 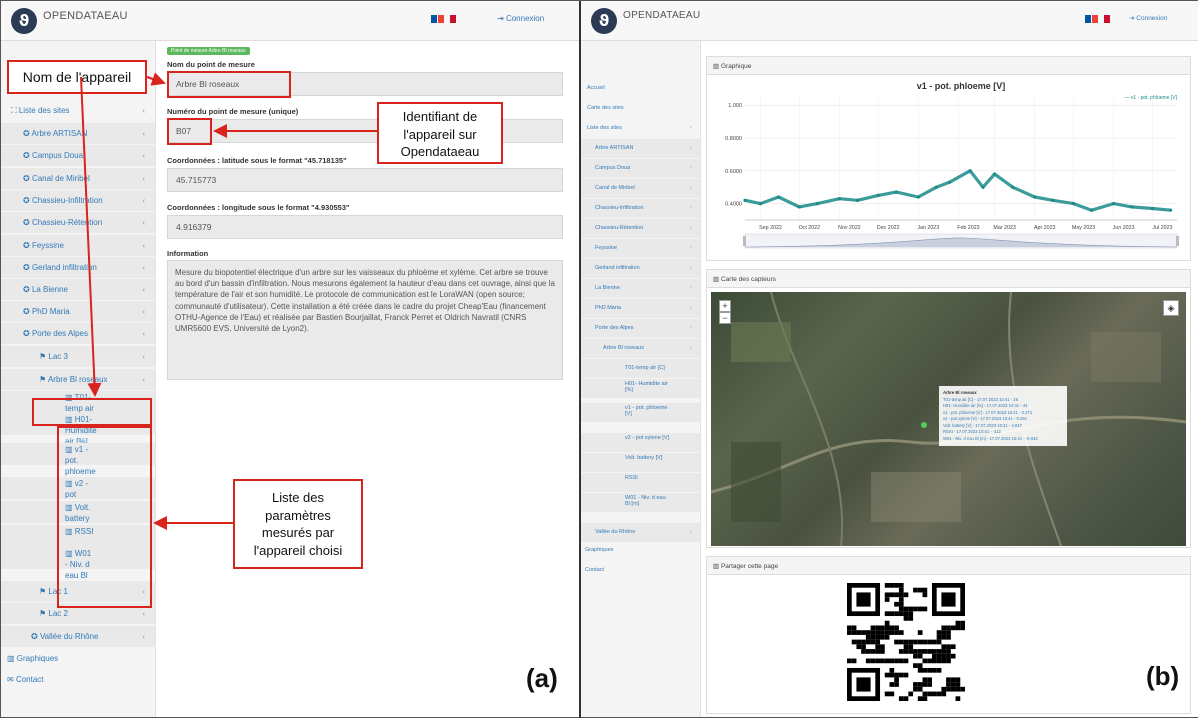 I want to click on sidebar-item: Vallée du Rhône ‹, so click(x=640, y=532).